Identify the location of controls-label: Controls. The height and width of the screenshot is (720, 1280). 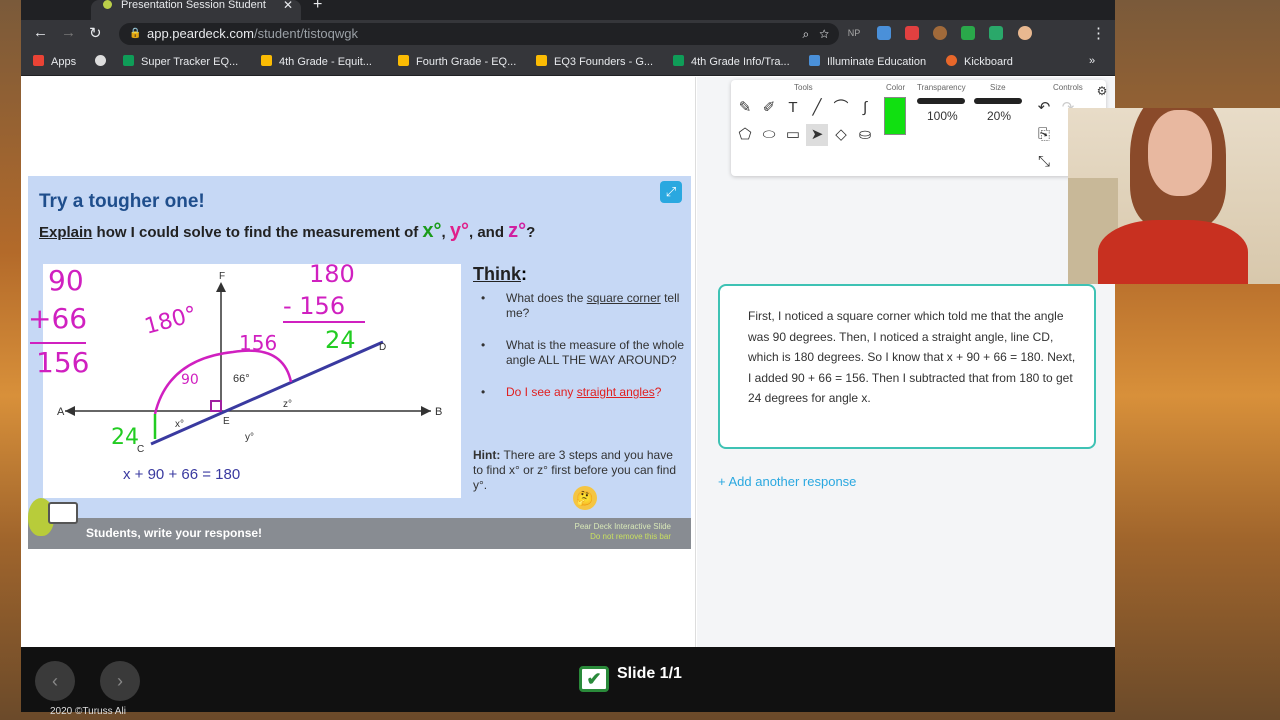
(1068, 87).